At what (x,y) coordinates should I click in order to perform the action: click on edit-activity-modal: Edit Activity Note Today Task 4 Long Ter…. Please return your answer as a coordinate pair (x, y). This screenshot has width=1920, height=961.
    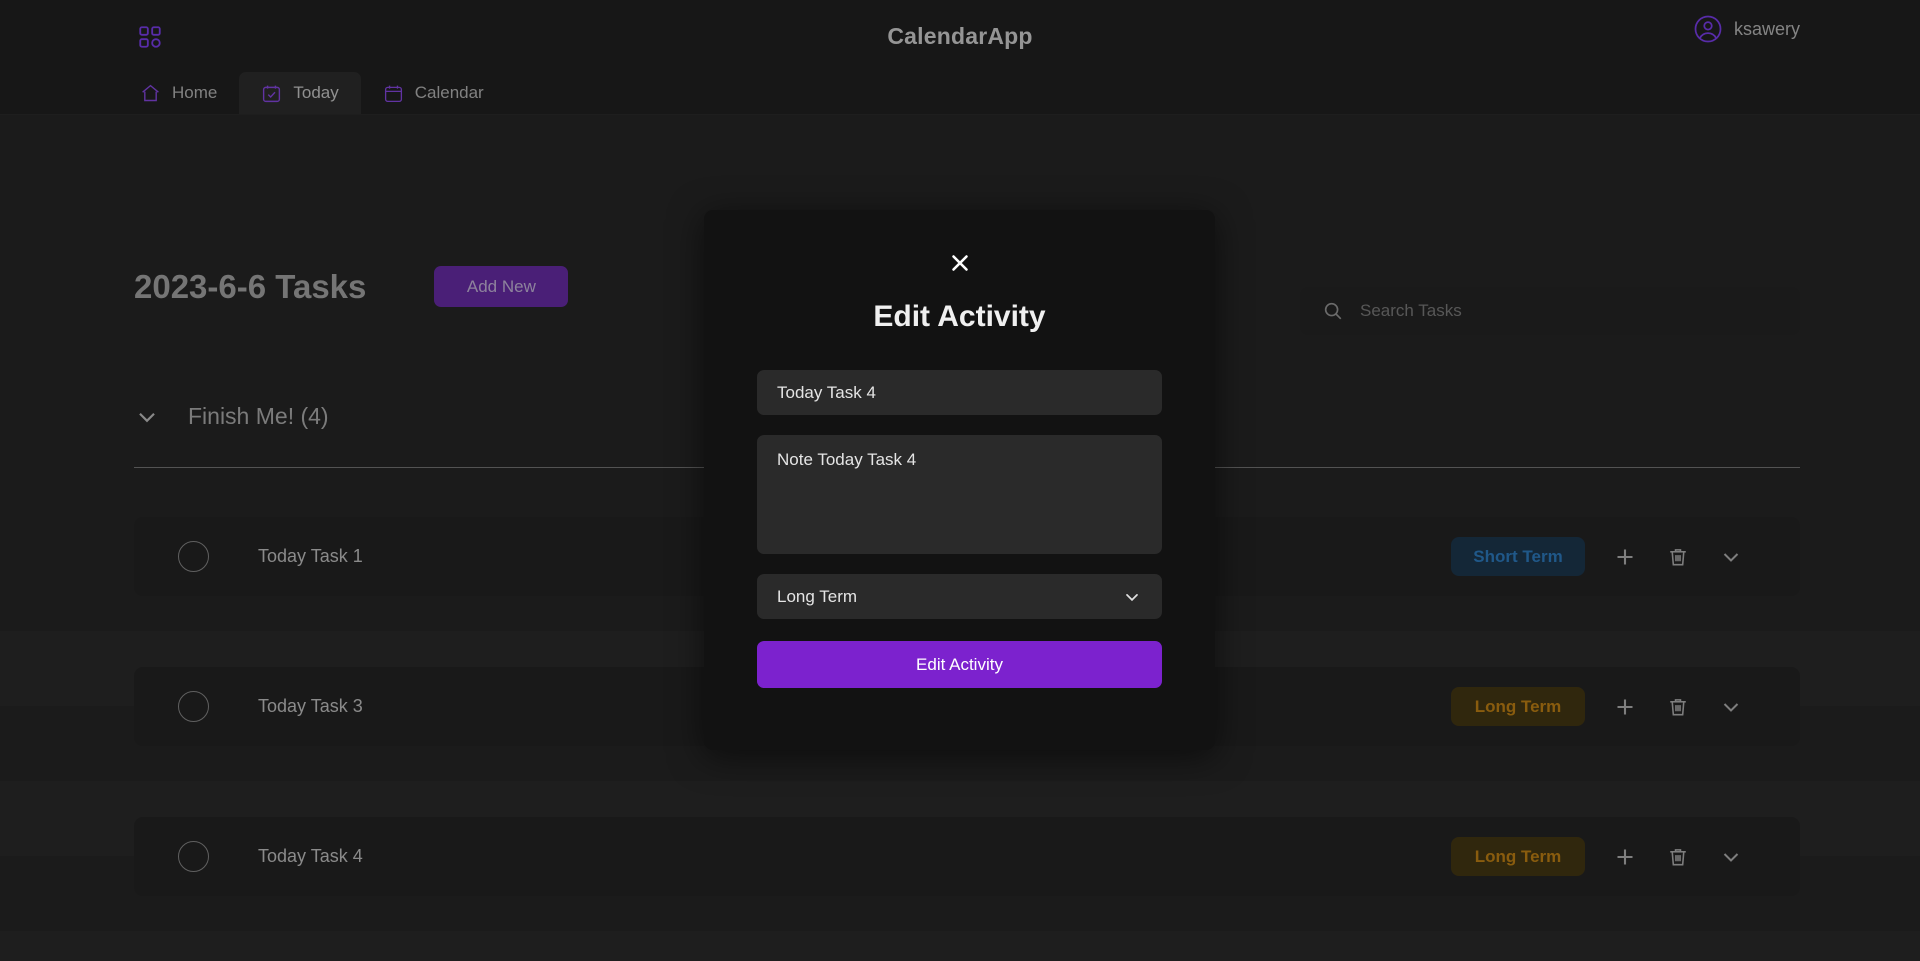
    Looking at the image, I should click on (959, 480).